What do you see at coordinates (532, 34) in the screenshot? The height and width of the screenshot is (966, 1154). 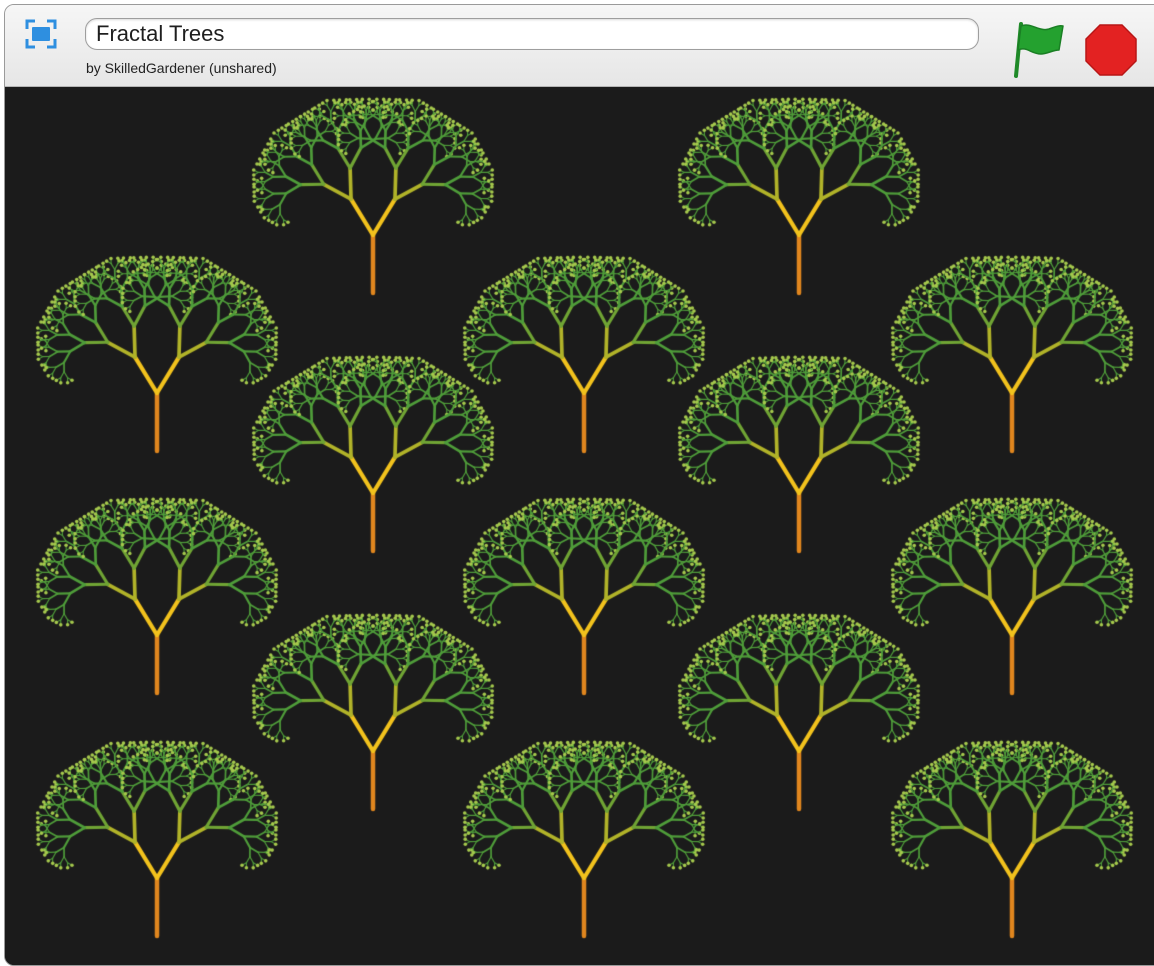 I see `project-title-field: Fractal Trees` at bounding box center [532, 34].